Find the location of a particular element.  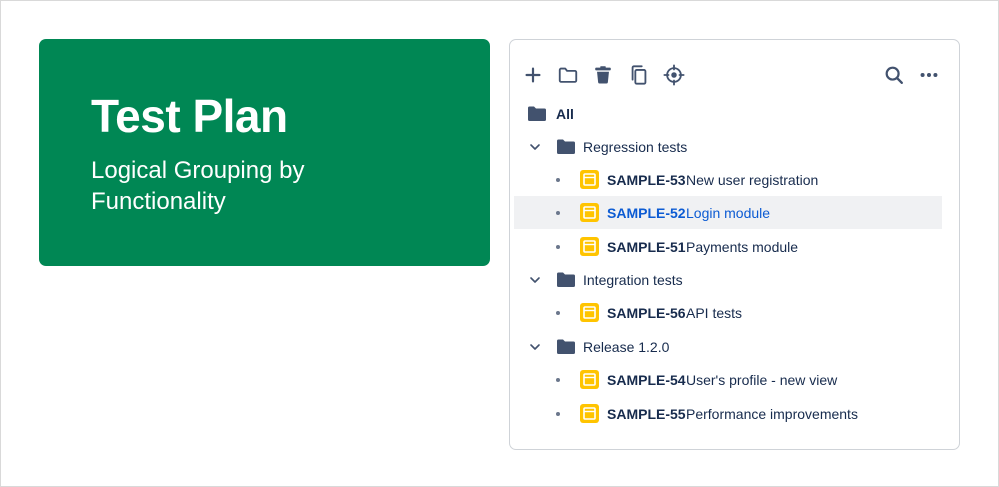

tree-item-sample-51: SAMPLE-51 Payments module is located at coordinates (728, 246).